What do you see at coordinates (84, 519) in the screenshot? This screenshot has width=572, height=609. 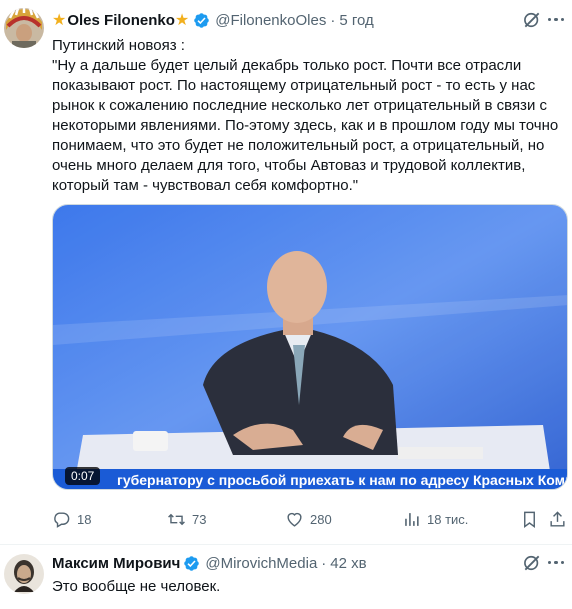 I see `reply-count: 18` at bounding box center [84, 519].